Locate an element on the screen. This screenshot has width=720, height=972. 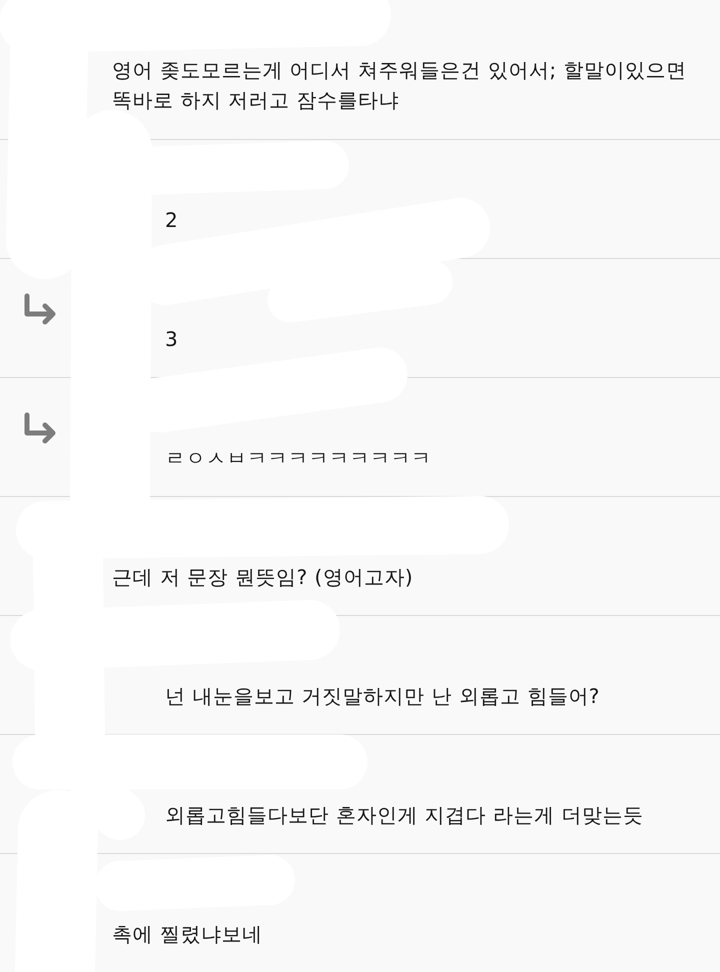
comment-text: 촉에 찔렸냐보네 is located at coordinates (187, 934).